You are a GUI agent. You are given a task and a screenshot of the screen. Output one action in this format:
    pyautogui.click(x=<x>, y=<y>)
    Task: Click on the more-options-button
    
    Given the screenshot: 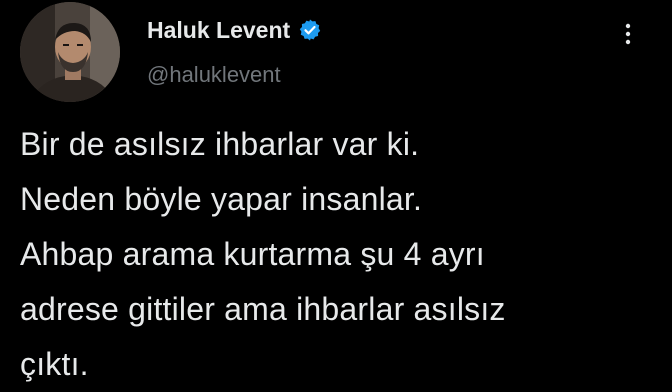 What is the action you would take?
    pyautogui.click(x=628, y=34)
    